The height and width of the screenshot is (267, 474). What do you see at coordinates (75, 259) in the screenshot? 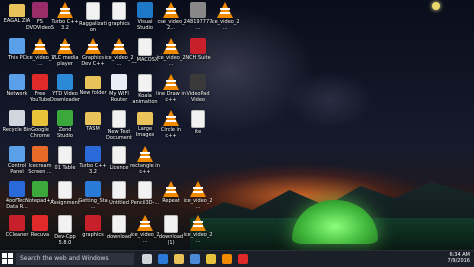
I see `search-box: Search the web and Windows` at bounding box center [75, 259].